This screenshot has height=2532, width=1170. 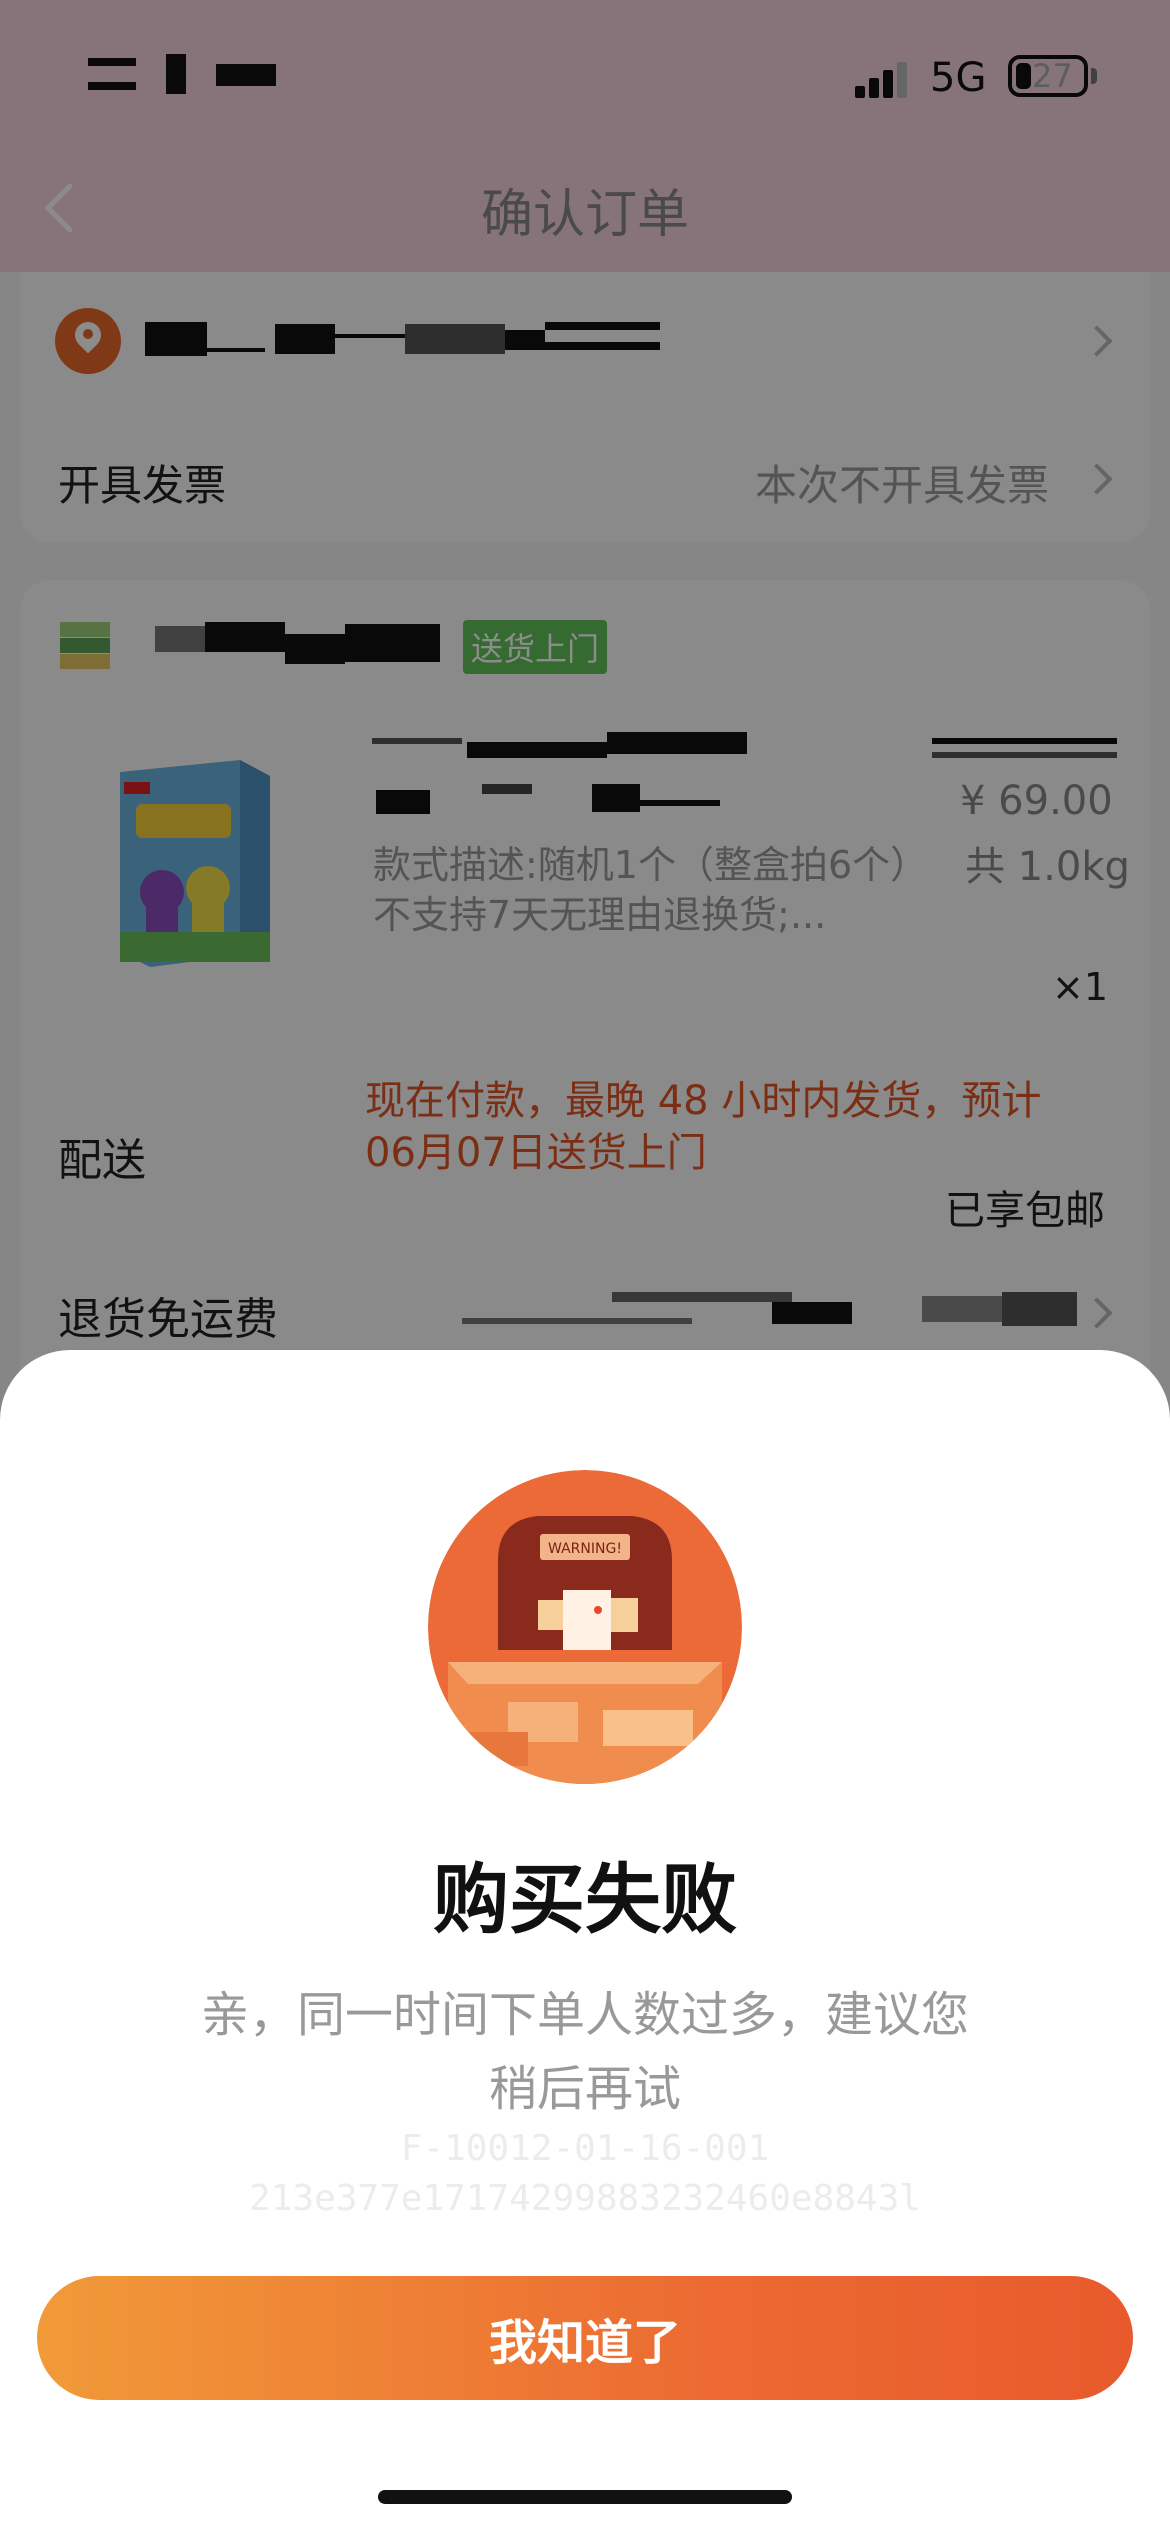 What do you see at coordinates (585, 2497) in the screenshot?
I see `home-indicator` at bounding box center [585, 2497].